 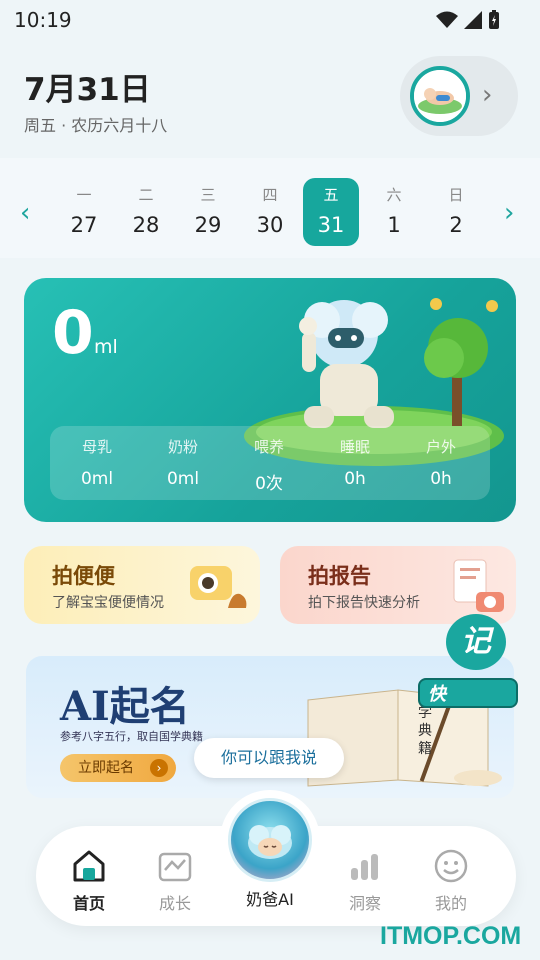 I want to click on stat-label: 奶粉, so click(x=182, y=447).